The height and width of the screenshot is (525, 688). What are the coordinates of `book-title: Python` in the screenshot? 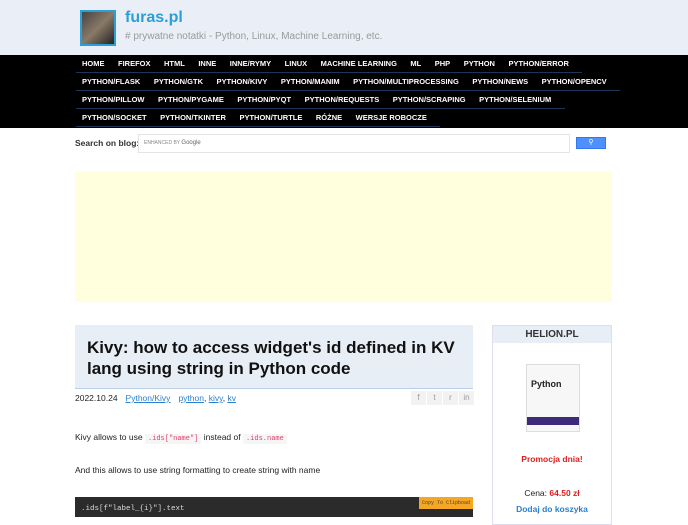 It's located at (546, 384).